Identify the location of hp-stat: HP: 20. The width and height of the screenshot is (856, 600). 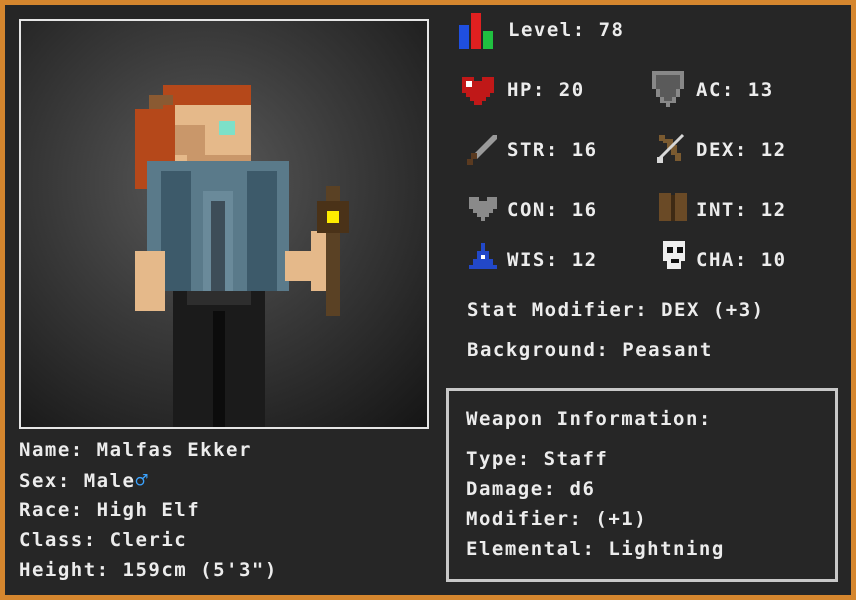
(546, 90).